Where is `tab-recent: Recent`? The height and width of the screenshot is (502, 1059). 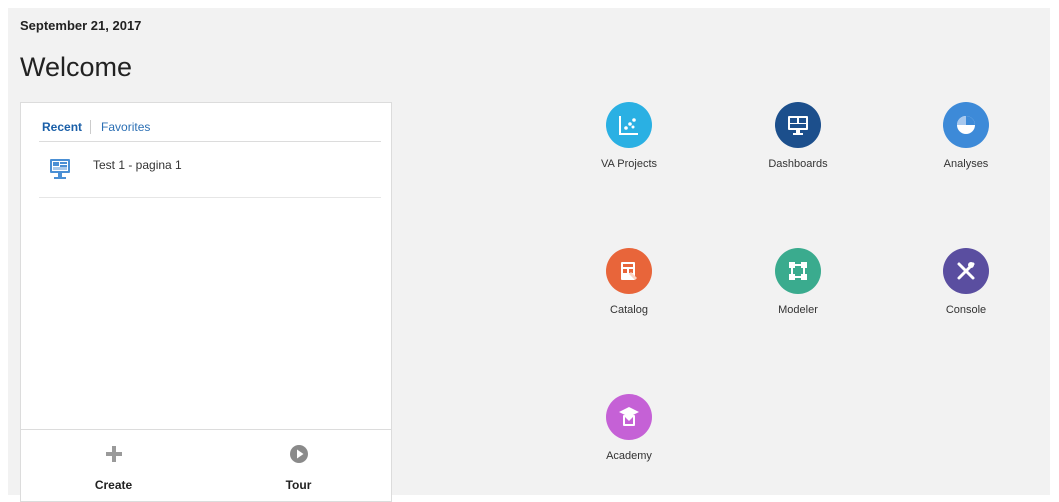
tab-recent: Recent is located at coordinates (62, 127).